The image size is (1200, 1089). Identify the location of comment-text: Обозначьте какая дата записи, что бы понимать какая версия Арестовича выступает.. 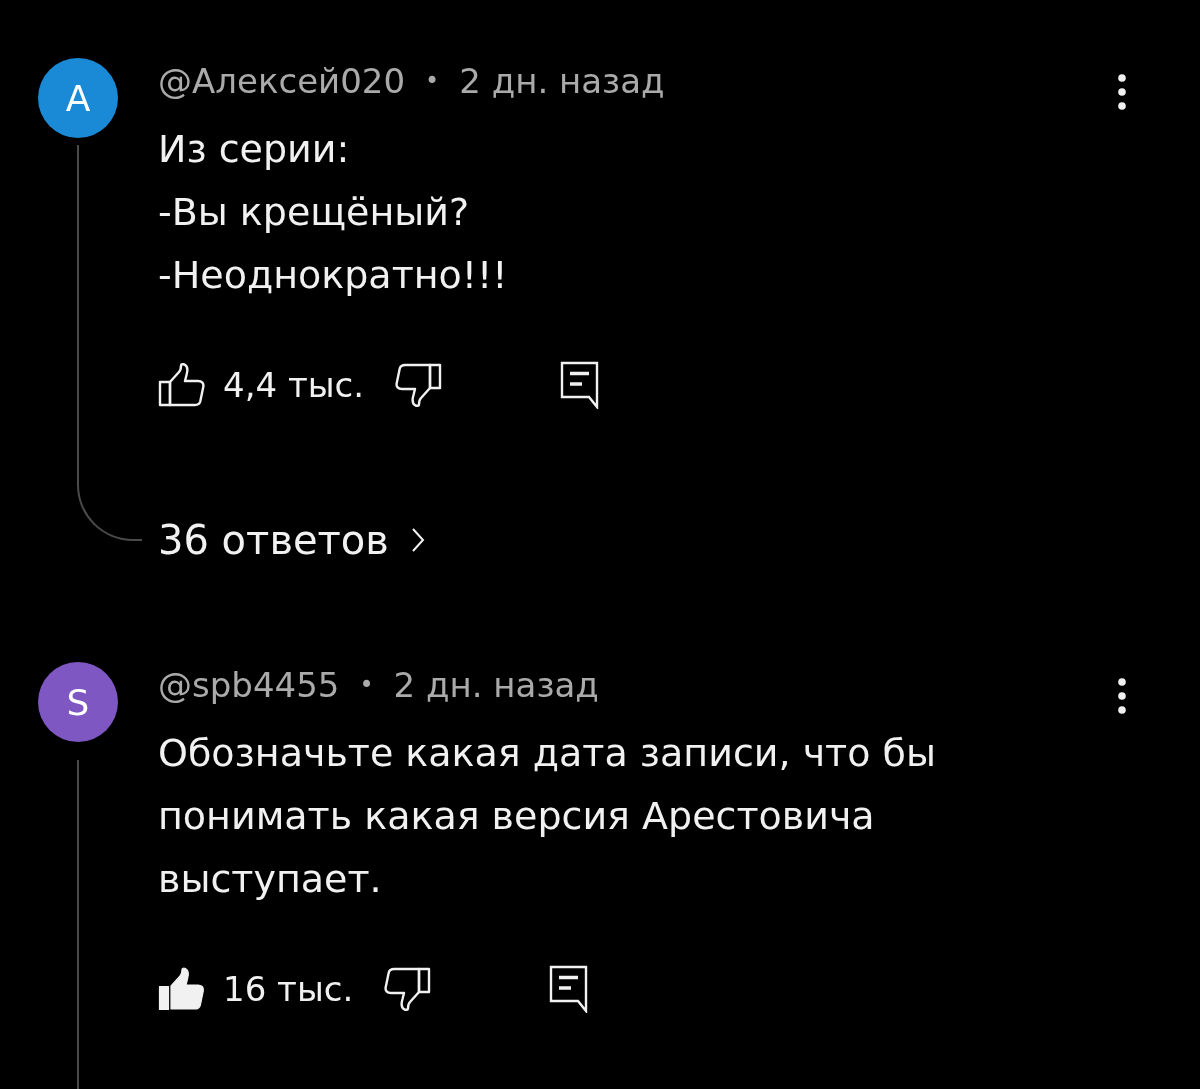
(547, 816).